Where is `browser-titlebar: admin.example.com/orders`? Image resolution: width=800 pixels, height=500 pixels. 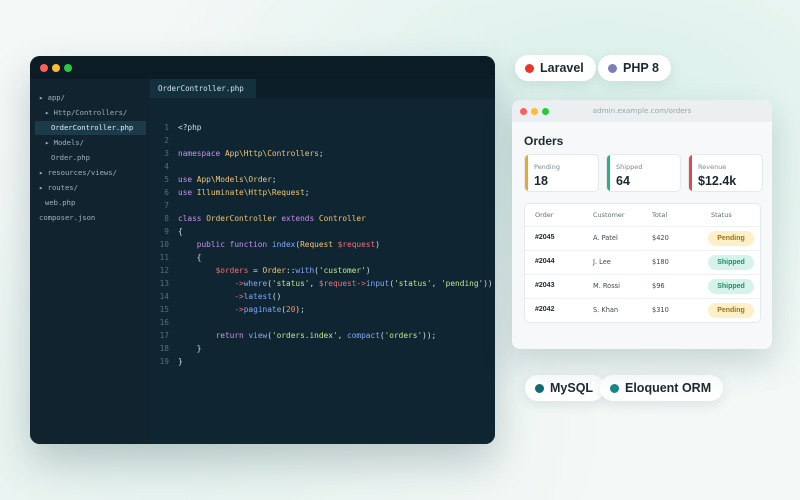 browser-titlebar: admin.example.com/orders is located at coordinates (642, 111).